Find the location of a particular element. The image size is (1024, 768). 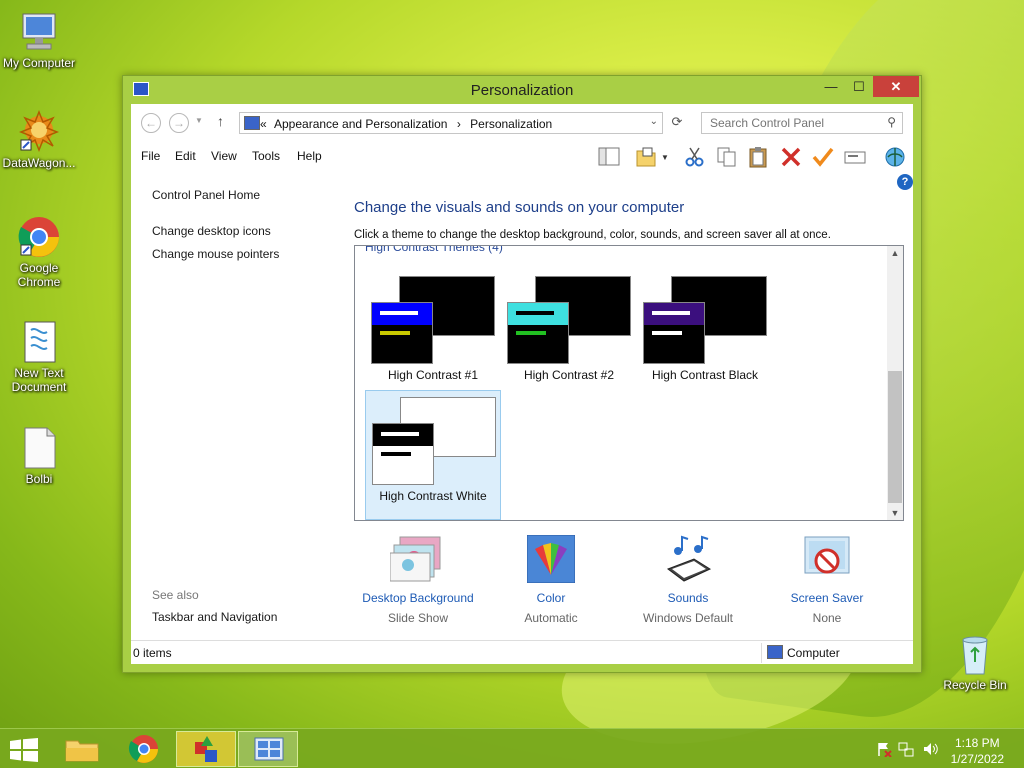

blank-file-icon is located at coordinates (39, 448).